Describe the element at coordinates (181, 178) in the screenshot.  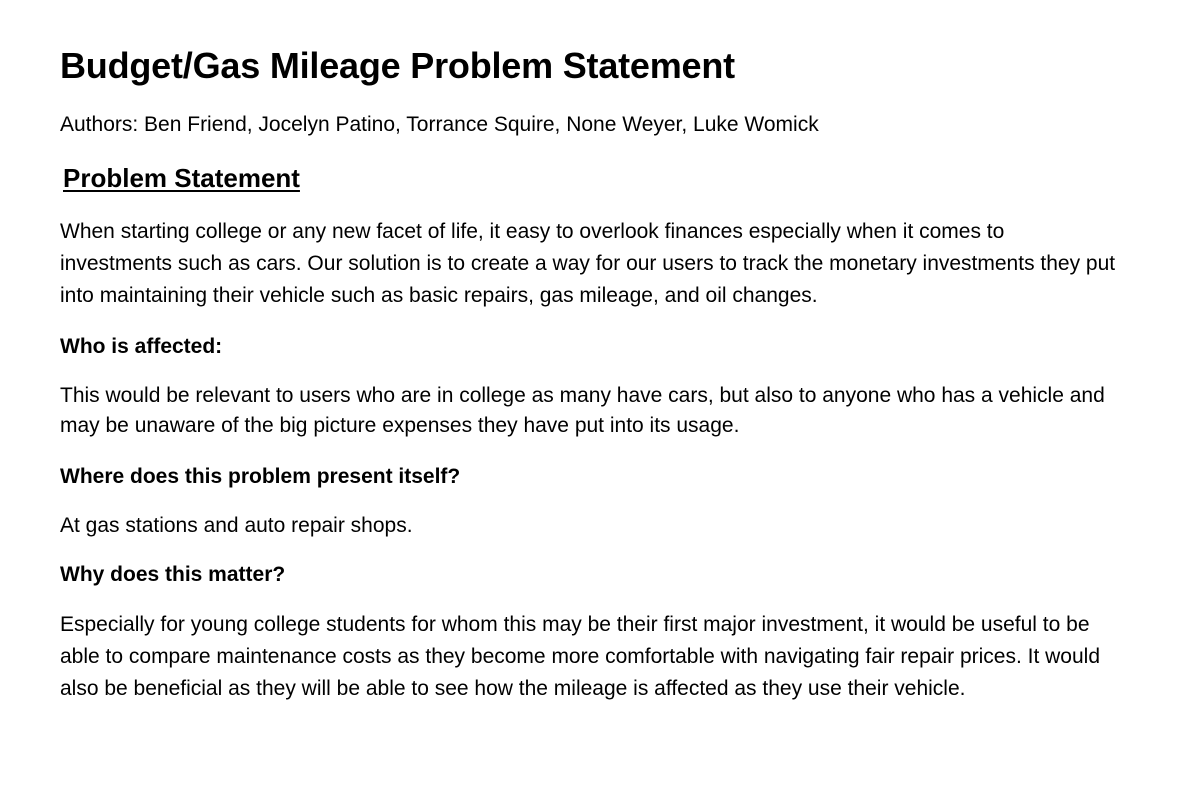
I see `problem-statement-heading: Problem Statement` at that location.